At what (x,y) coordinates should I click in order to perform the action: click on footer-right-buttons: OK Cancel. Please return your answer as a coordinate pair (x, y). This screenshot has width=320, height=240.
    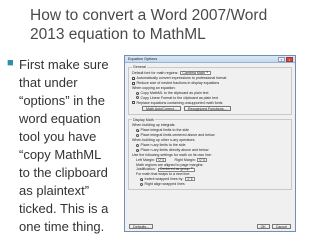
    Looking at the image, I should click on (273, 226).